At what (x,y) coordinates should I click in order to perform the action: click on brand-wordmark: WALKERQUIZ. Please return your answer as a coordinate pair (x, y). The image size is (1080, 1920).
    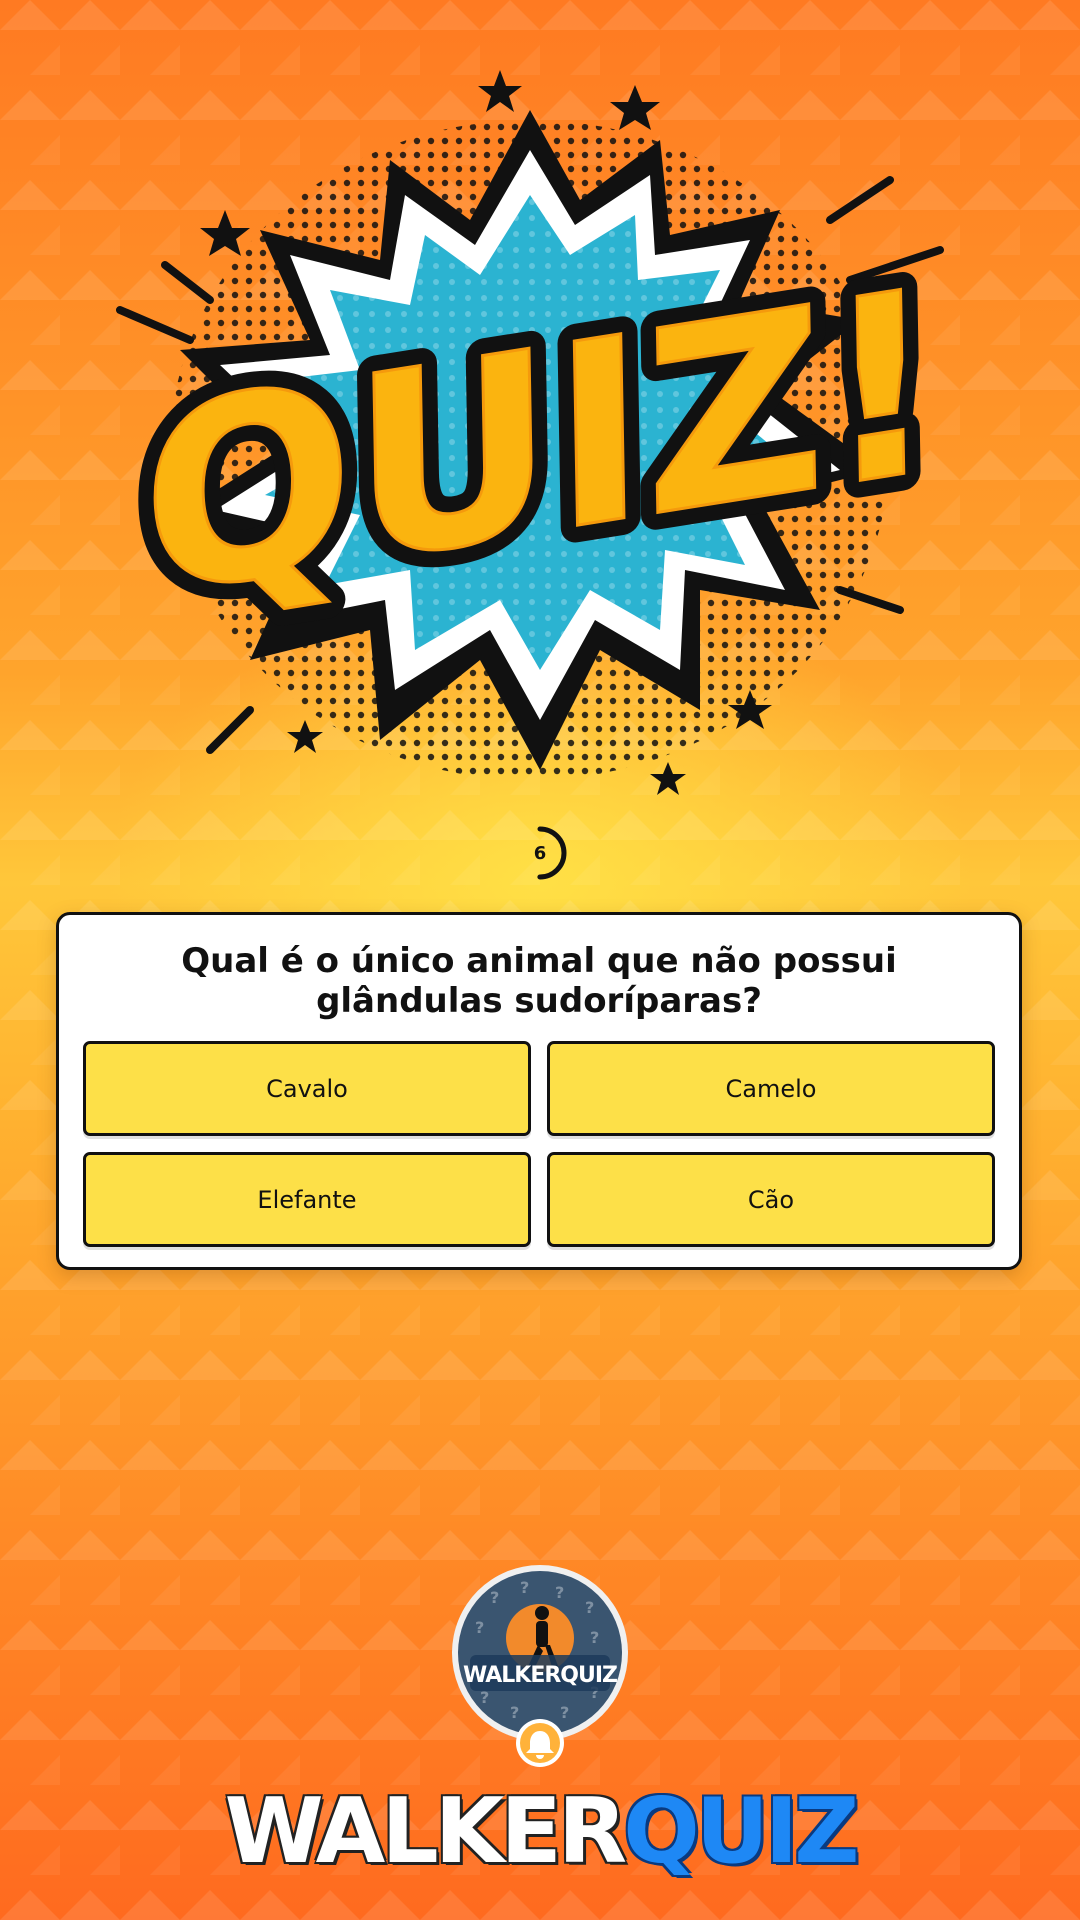
    Looking at the image, I should click on (540, 1832).